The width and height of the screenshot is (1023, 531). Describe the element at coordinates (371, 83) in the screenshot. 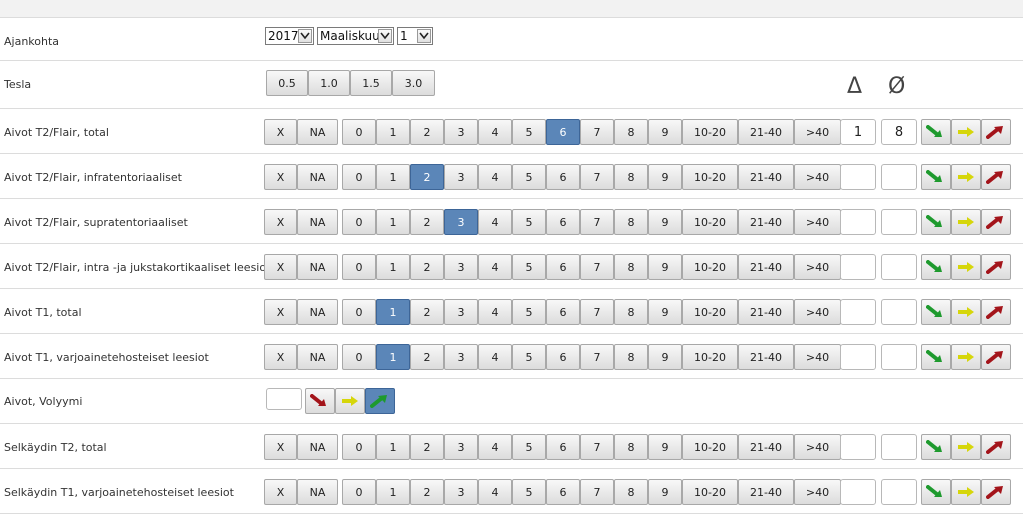

I see `tesla-option-1-5: 1.5` at that location.